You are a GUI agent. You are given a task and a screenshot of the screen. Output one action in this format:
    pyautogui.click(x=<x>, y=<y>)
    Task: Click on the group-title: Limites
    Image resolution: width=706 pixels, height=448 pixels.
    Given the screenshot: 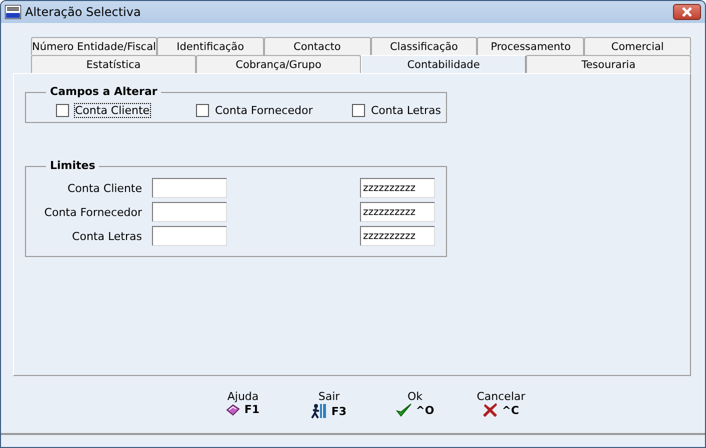 What is the action you would take?
    pyautogui.click(x=73, y=165)
    